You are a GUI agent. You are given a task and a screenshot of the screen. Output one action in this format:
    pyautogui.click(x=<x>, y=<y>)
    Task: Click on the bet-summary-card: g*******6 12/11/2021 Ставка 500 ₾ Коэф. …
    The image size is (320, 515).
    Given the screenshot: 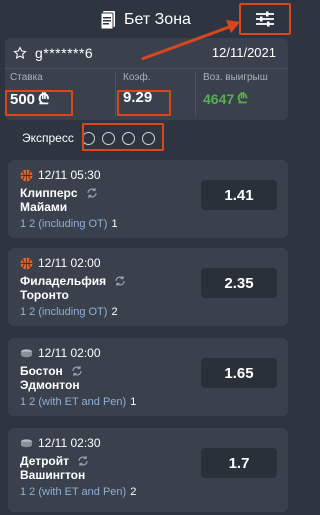 What is the action you would take?
    pyautogui.click(x=146, y=79)
    